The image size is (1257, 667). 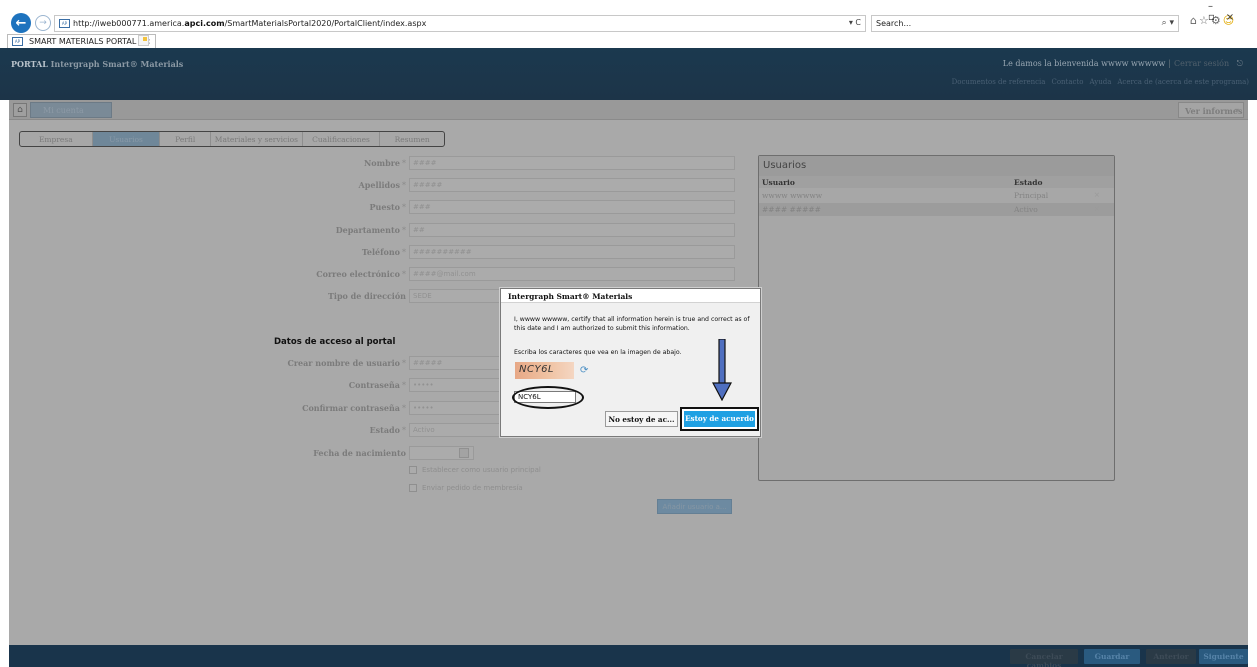 I want to click on last-name-field: #####, so click(x=572, y=185).